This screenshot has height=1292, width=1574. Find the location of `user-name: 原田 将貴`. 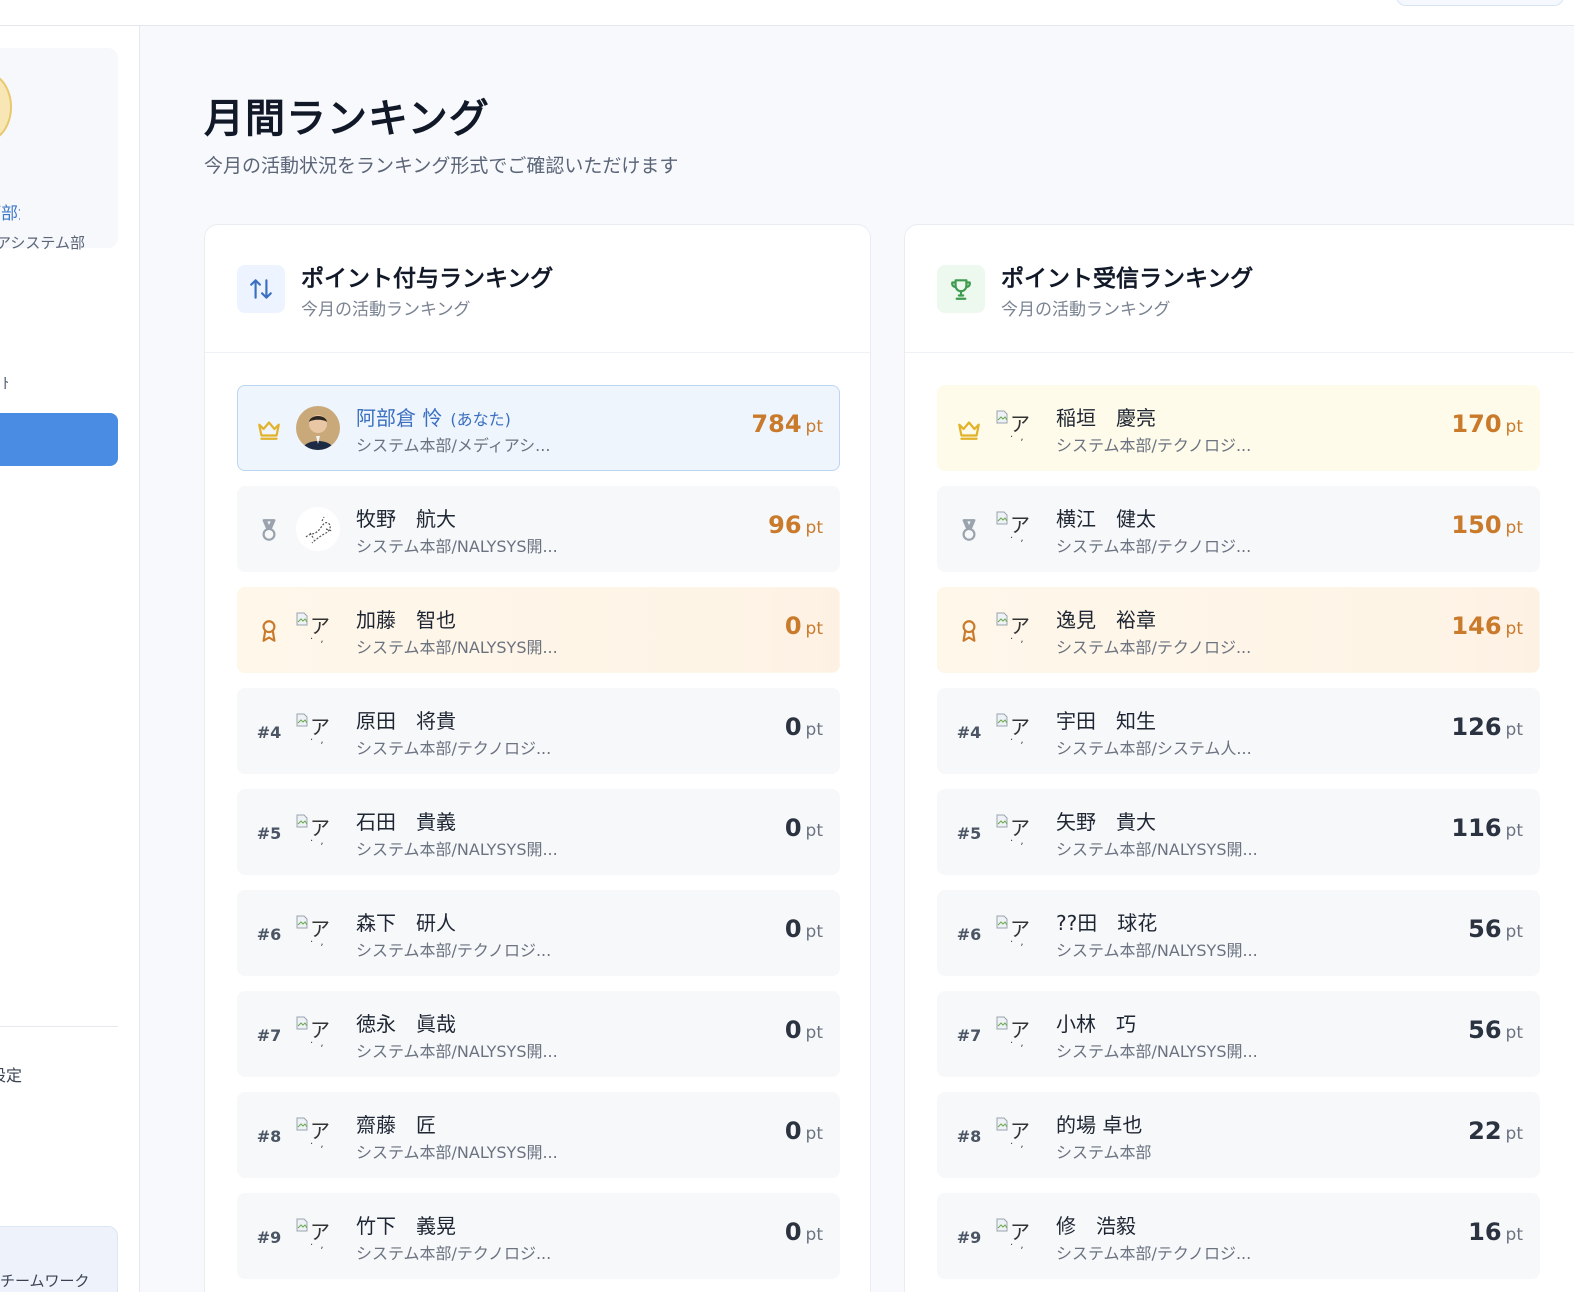

user-name: 原田 将貴 is located at coordinates (406, 719).